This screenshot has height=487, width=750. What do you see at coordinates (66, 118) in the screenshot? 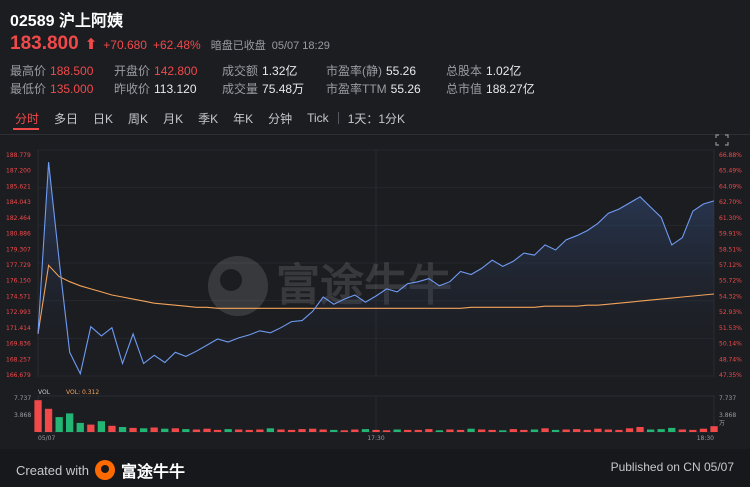
I see `tab-multi-day: 多日` at bounding box center [66, 118].